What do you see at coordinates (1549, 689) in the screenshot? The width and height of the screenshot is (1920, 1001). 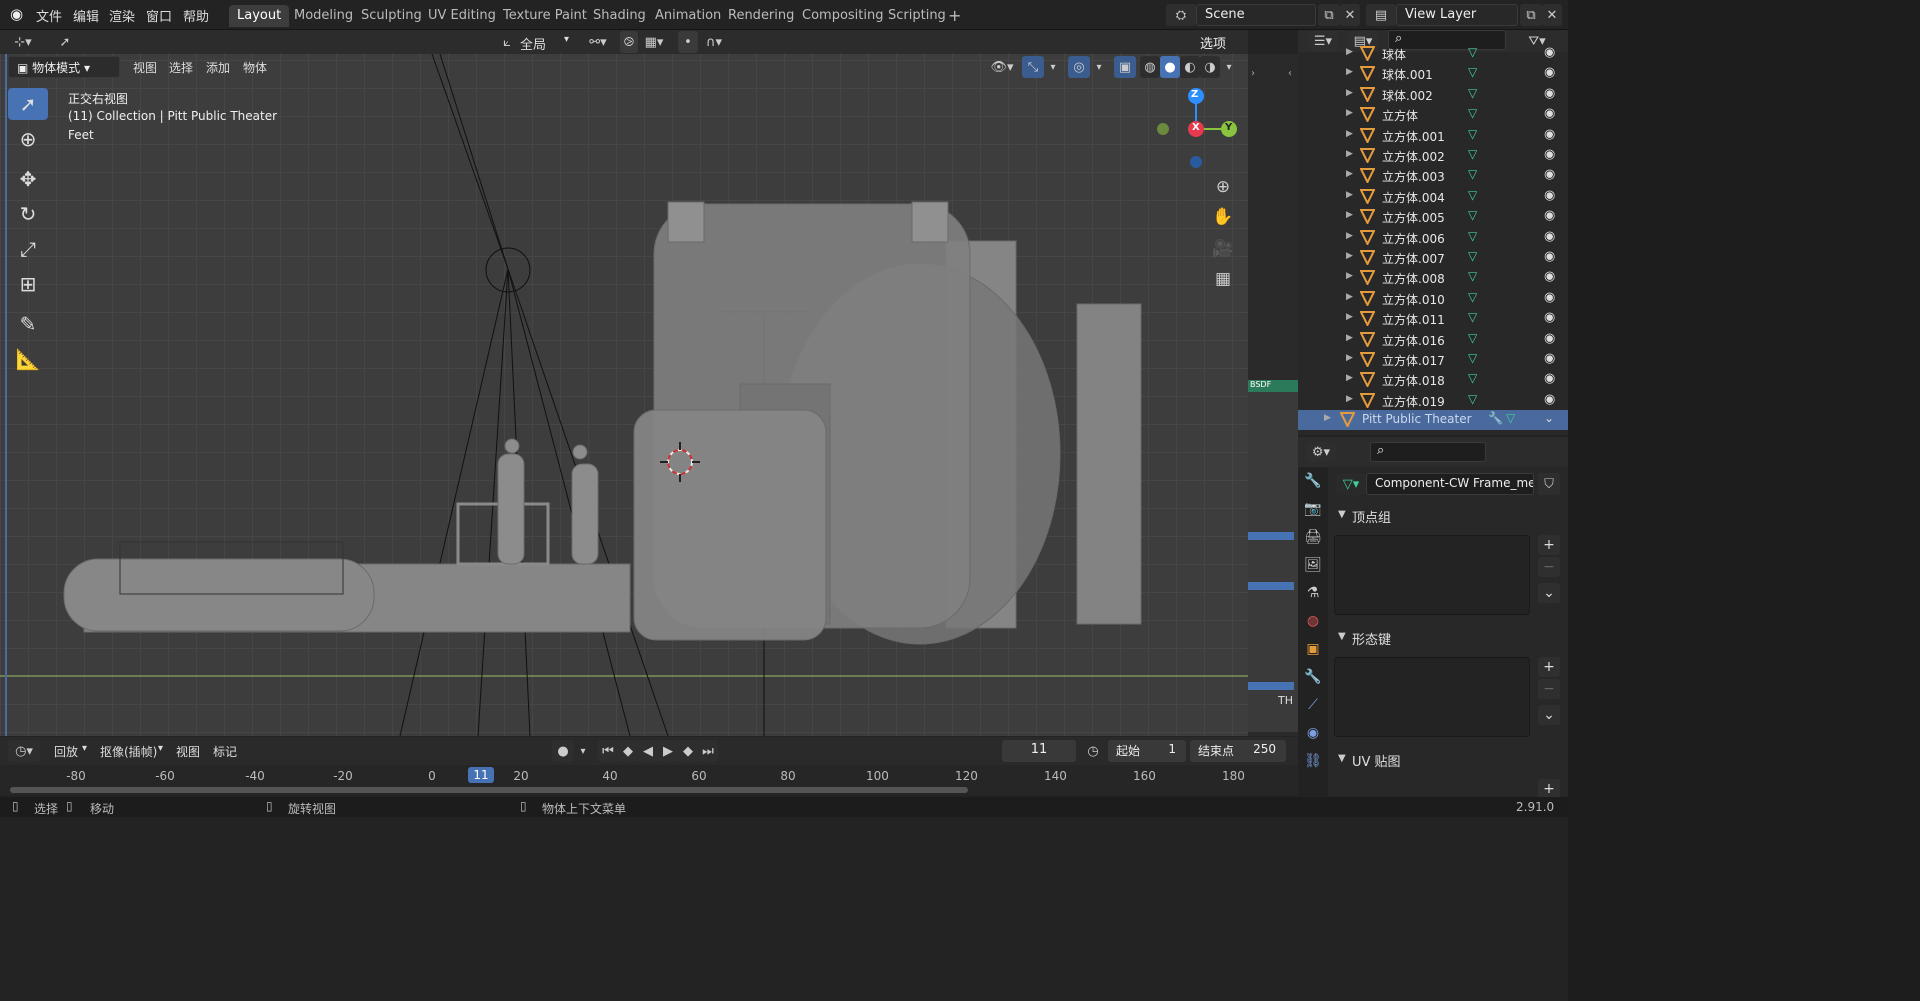 I see `remove-shape-key-button: −` at bounding box center [1549, 689].